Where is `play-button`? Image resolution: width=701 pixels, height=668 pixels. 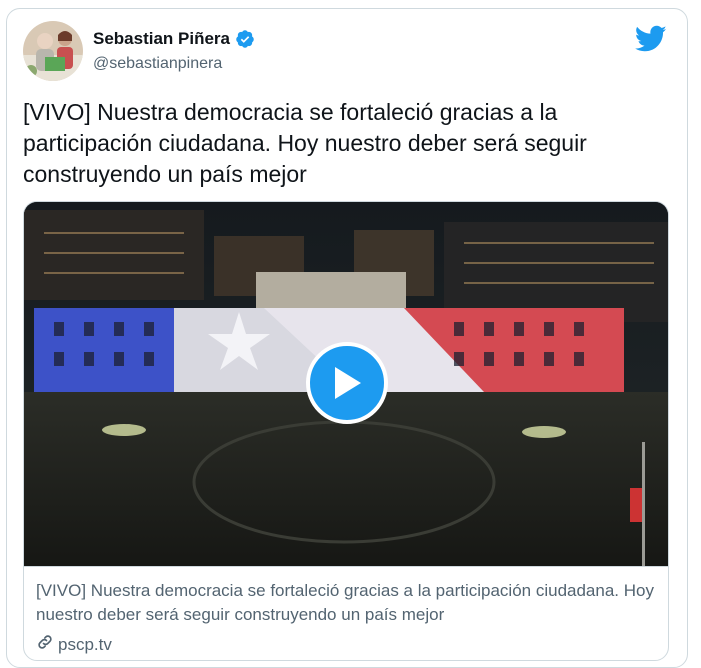
play-button is located at coordinates (347, 383).